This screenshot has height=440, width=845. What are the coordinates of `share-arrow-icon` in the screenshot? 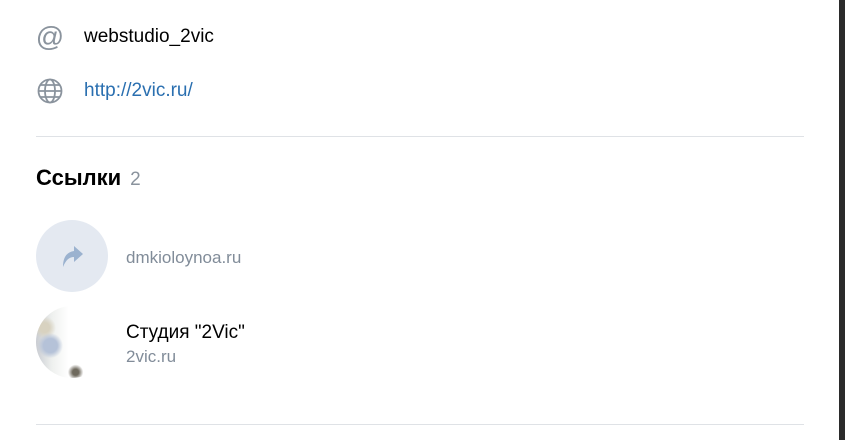 It's located at (72, 256).